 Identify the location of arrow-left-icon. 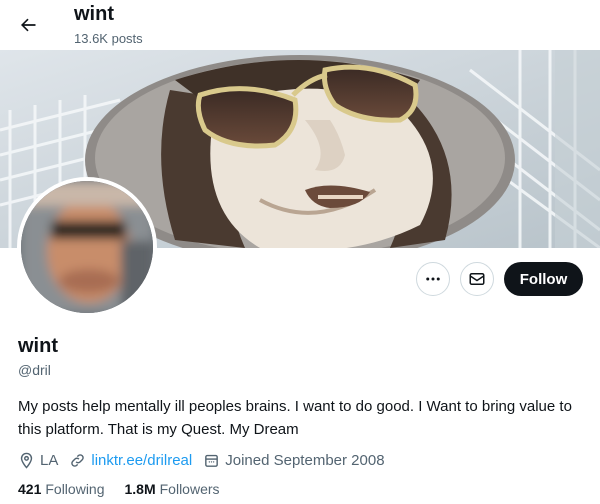
(28, 25).